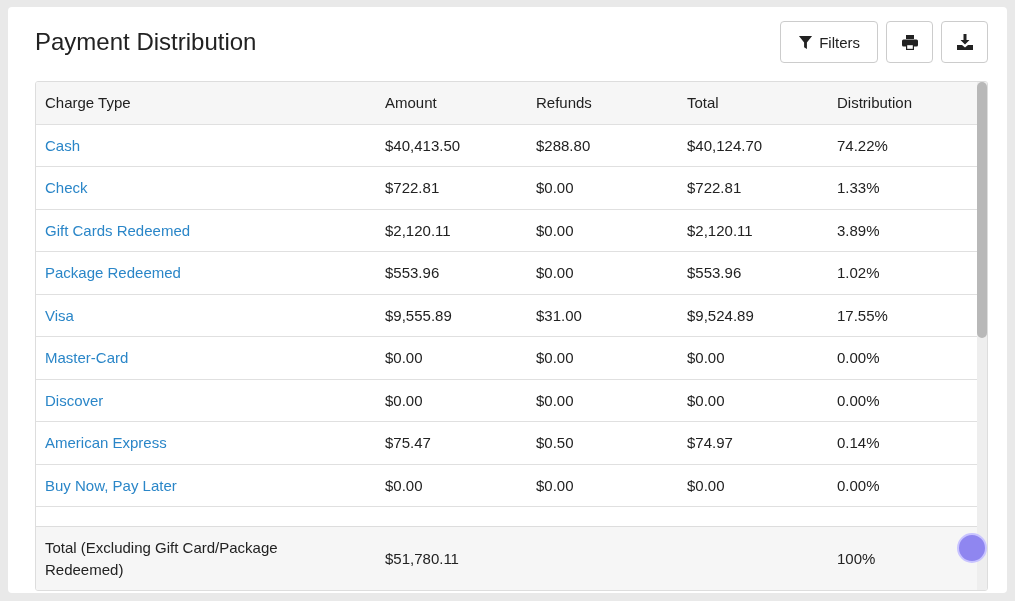 This screenshot has height=601, width=1015. Describe the element at coordinates (554, 443) in the screenshot. I see `table-cell-text: $0.50` at that location.